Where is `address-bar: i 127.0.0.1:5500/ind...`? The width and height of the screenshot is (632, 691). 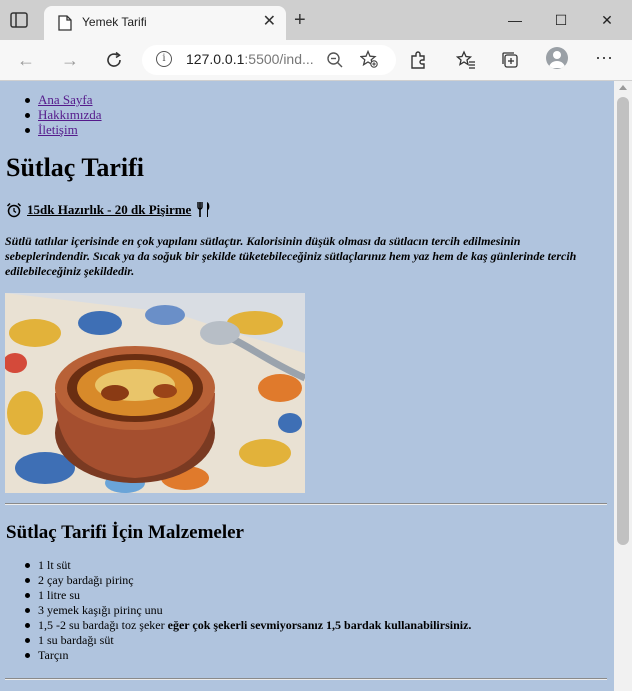 address-bar: i 127.0.0.1:5500/ind... is located at coordinates (269, 60).